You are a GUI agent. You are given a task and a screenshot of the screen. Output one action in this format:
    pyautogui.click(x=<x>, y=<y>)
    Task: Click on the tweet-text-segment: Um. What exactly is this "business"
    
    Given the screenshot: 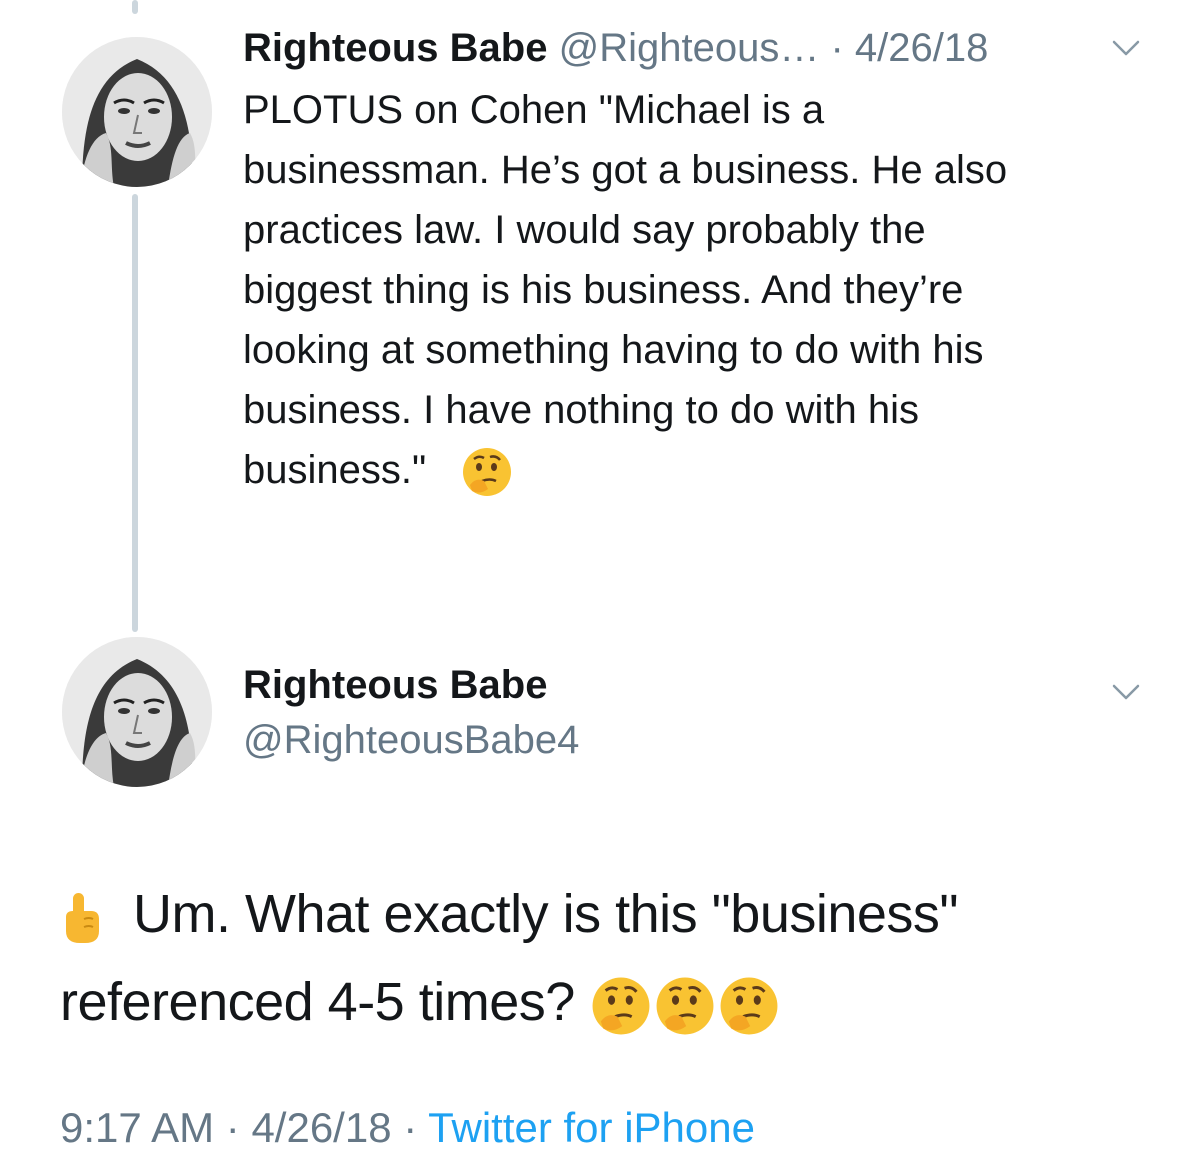 What is the action you would take?
    pyautogui.click(x=546, y=914)
    